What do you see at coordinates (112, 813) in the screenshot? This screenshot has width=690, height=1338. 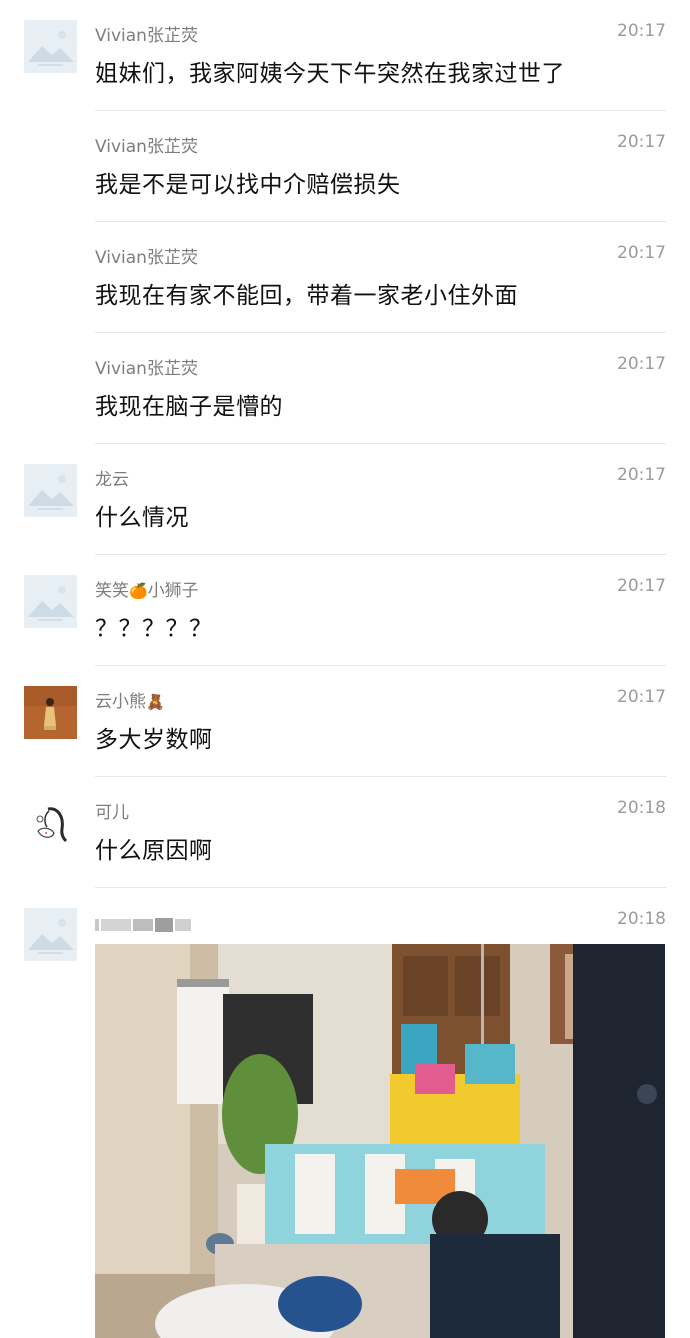 I see `sender-name: 可儿` at bounding box center [112, 813].